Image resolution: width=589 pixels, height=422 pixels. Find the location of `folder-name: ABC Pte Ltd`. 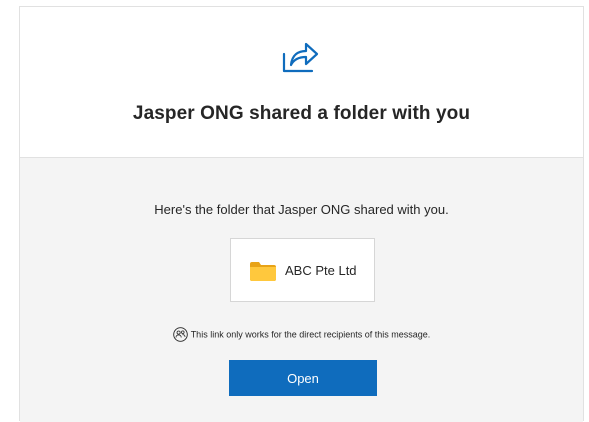

folder-name: ABC Pte Ltd is located at coordinates (321, 270).